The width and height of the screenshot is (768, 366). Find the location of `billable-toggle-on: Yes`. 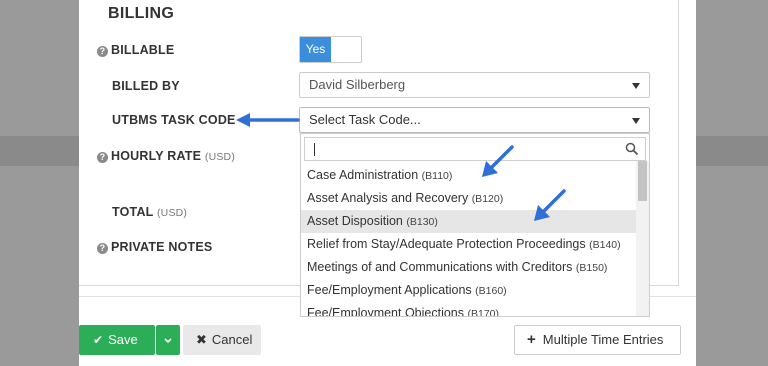

billable-toggle-on: Yes is located at coordinates (315, 49).